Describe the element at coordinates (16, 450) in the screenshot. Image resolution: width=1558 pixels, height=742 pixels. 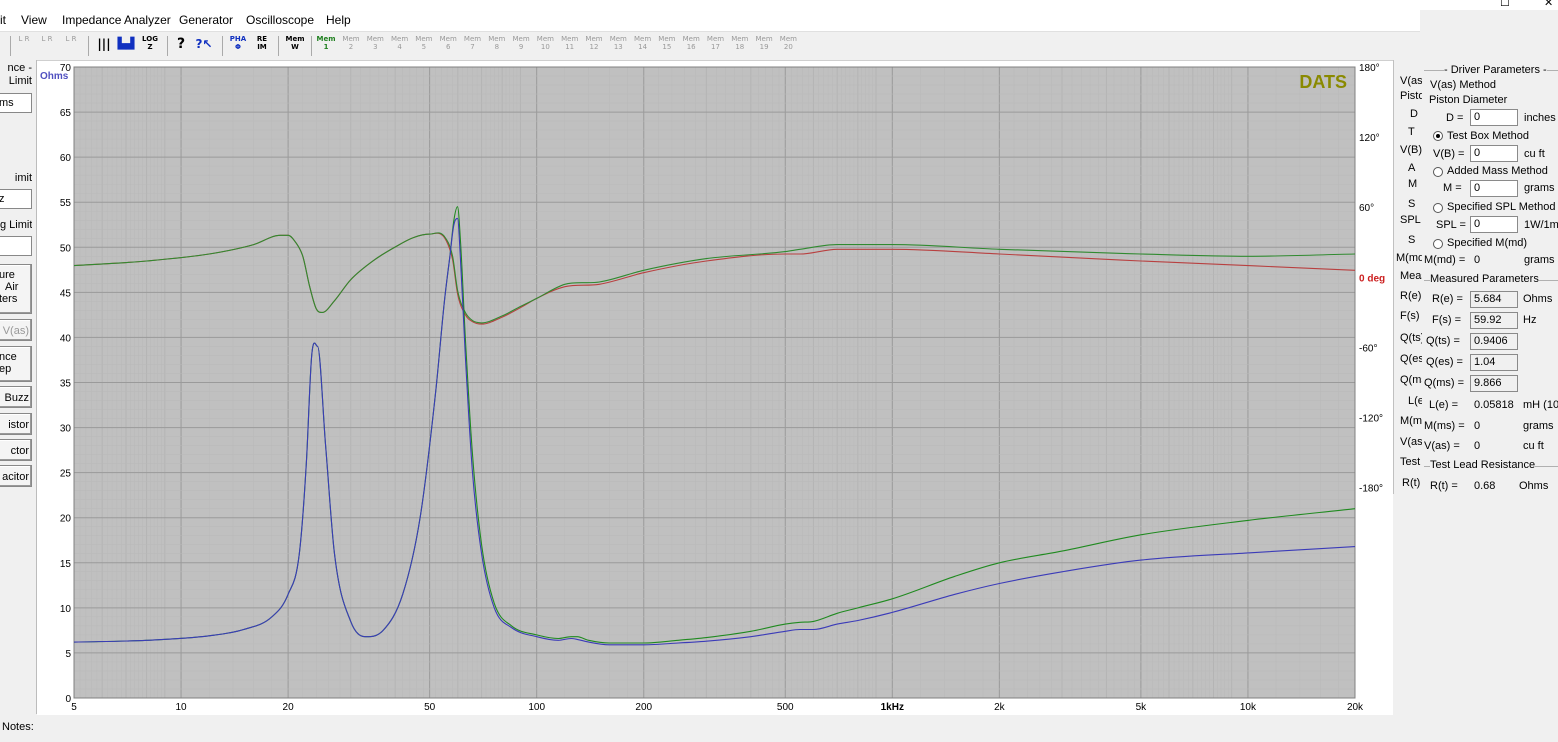
I see `inductor-button: ctor` at that location.